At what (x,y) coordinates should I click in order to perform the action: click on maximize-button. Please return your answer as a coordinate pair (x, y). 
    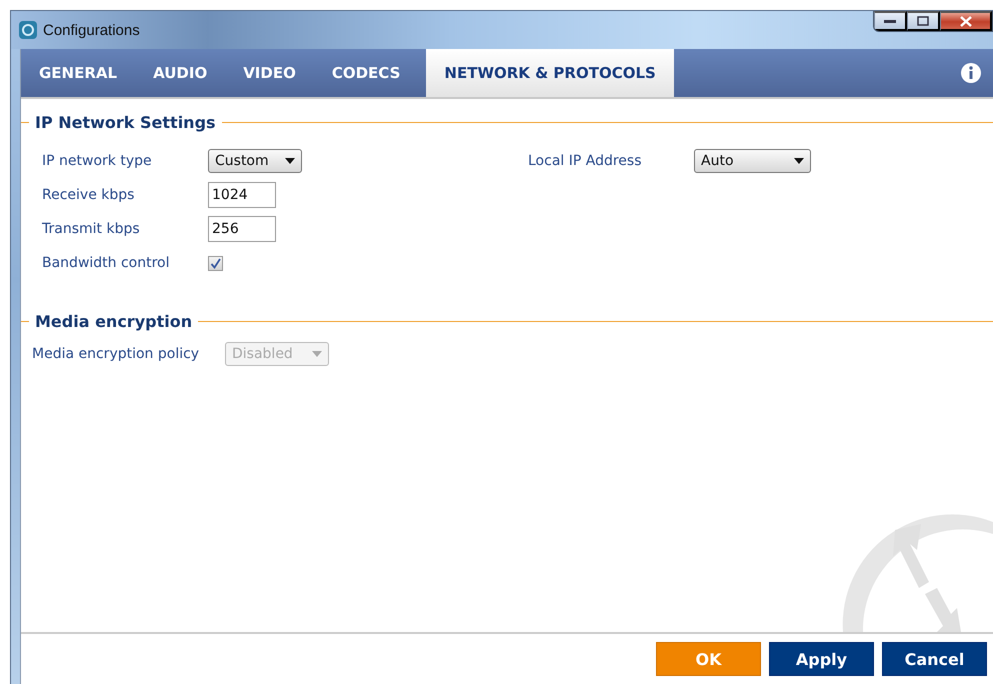
    Looking at the image, I should click on (923, 21).